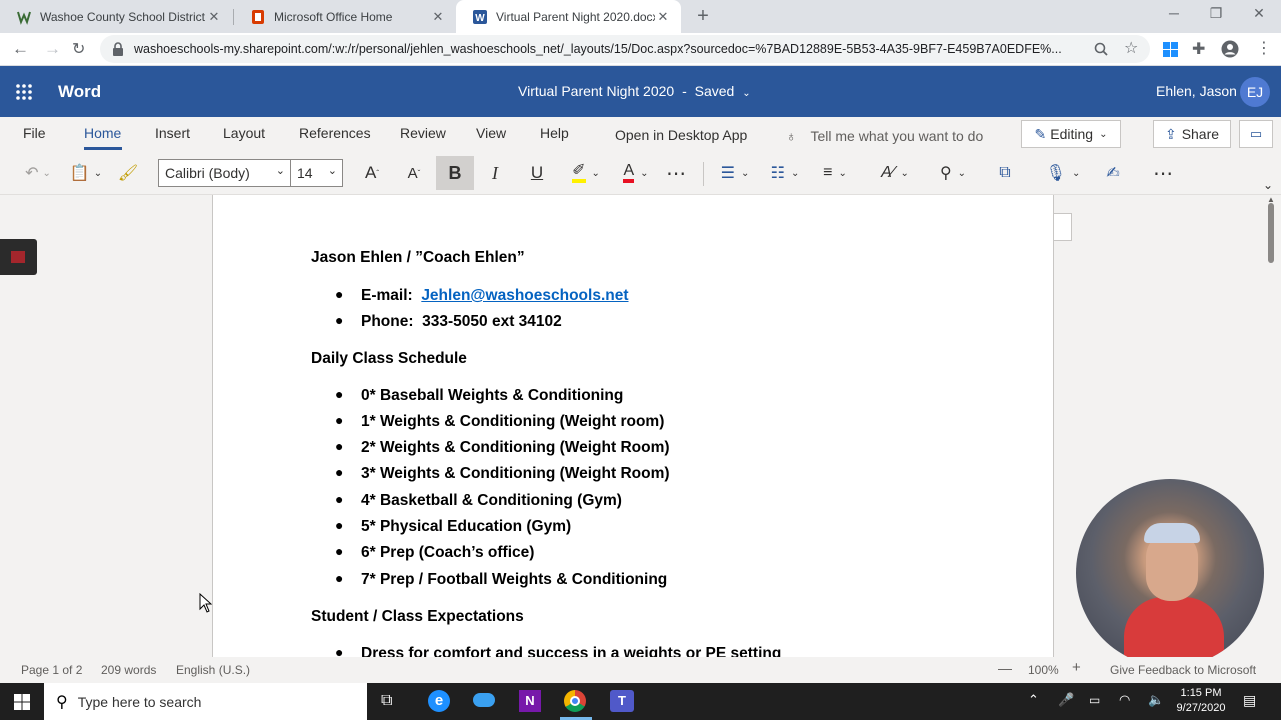 The height and width of the screenshot is (720, 1281). I want to click on stop-icon, so click(18, 257).